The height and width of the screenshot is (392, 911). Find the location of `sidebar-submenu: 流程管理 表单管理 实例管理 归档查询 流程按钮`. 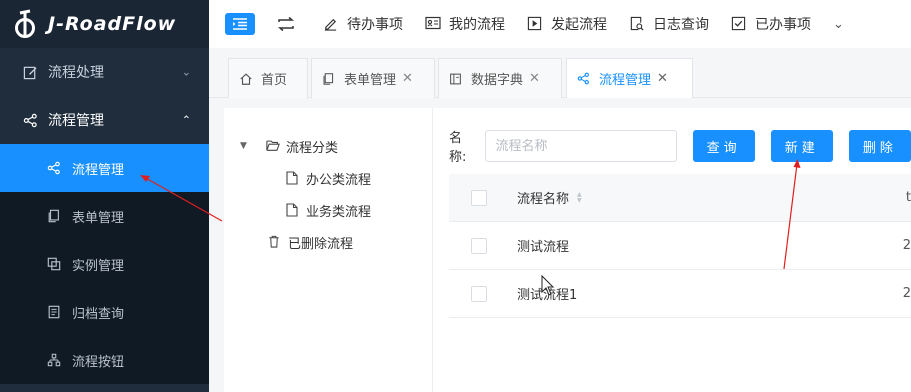

sidebar-submenu: 流程管理 表单管理 实例管理 归档查询 流程按钮 is located at coordinates (104, 264).